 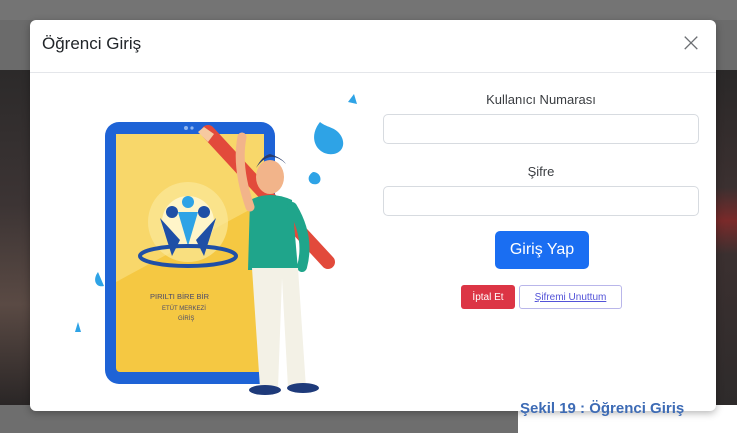 I want to click on blue-splash-icon, so click(x=332, y=139).